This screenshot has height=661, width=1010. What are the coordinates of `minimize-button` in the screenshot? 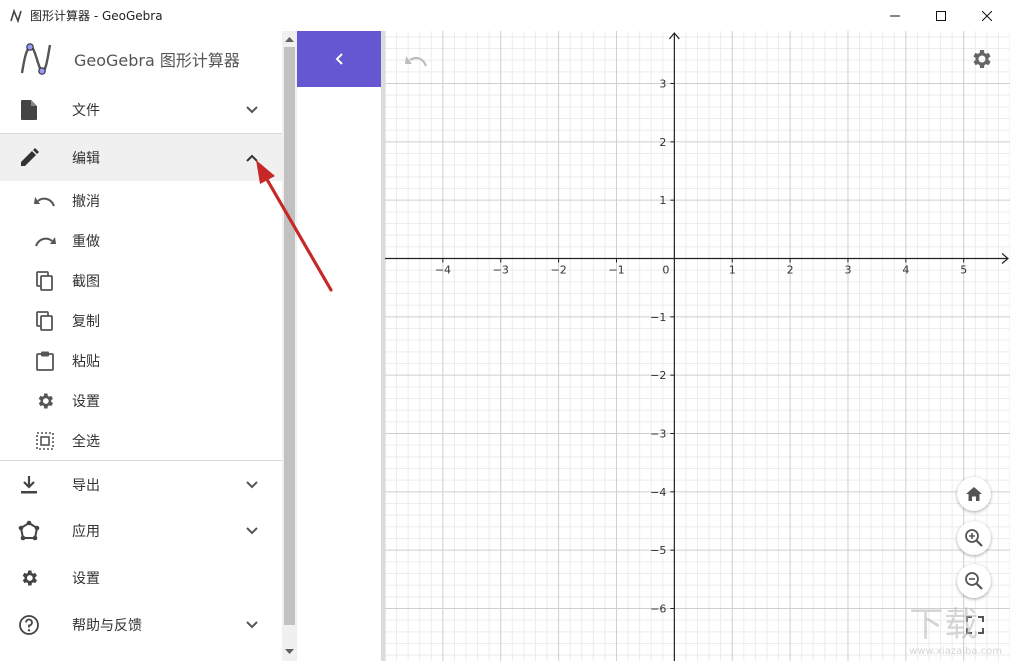 It's located at (895, 15).